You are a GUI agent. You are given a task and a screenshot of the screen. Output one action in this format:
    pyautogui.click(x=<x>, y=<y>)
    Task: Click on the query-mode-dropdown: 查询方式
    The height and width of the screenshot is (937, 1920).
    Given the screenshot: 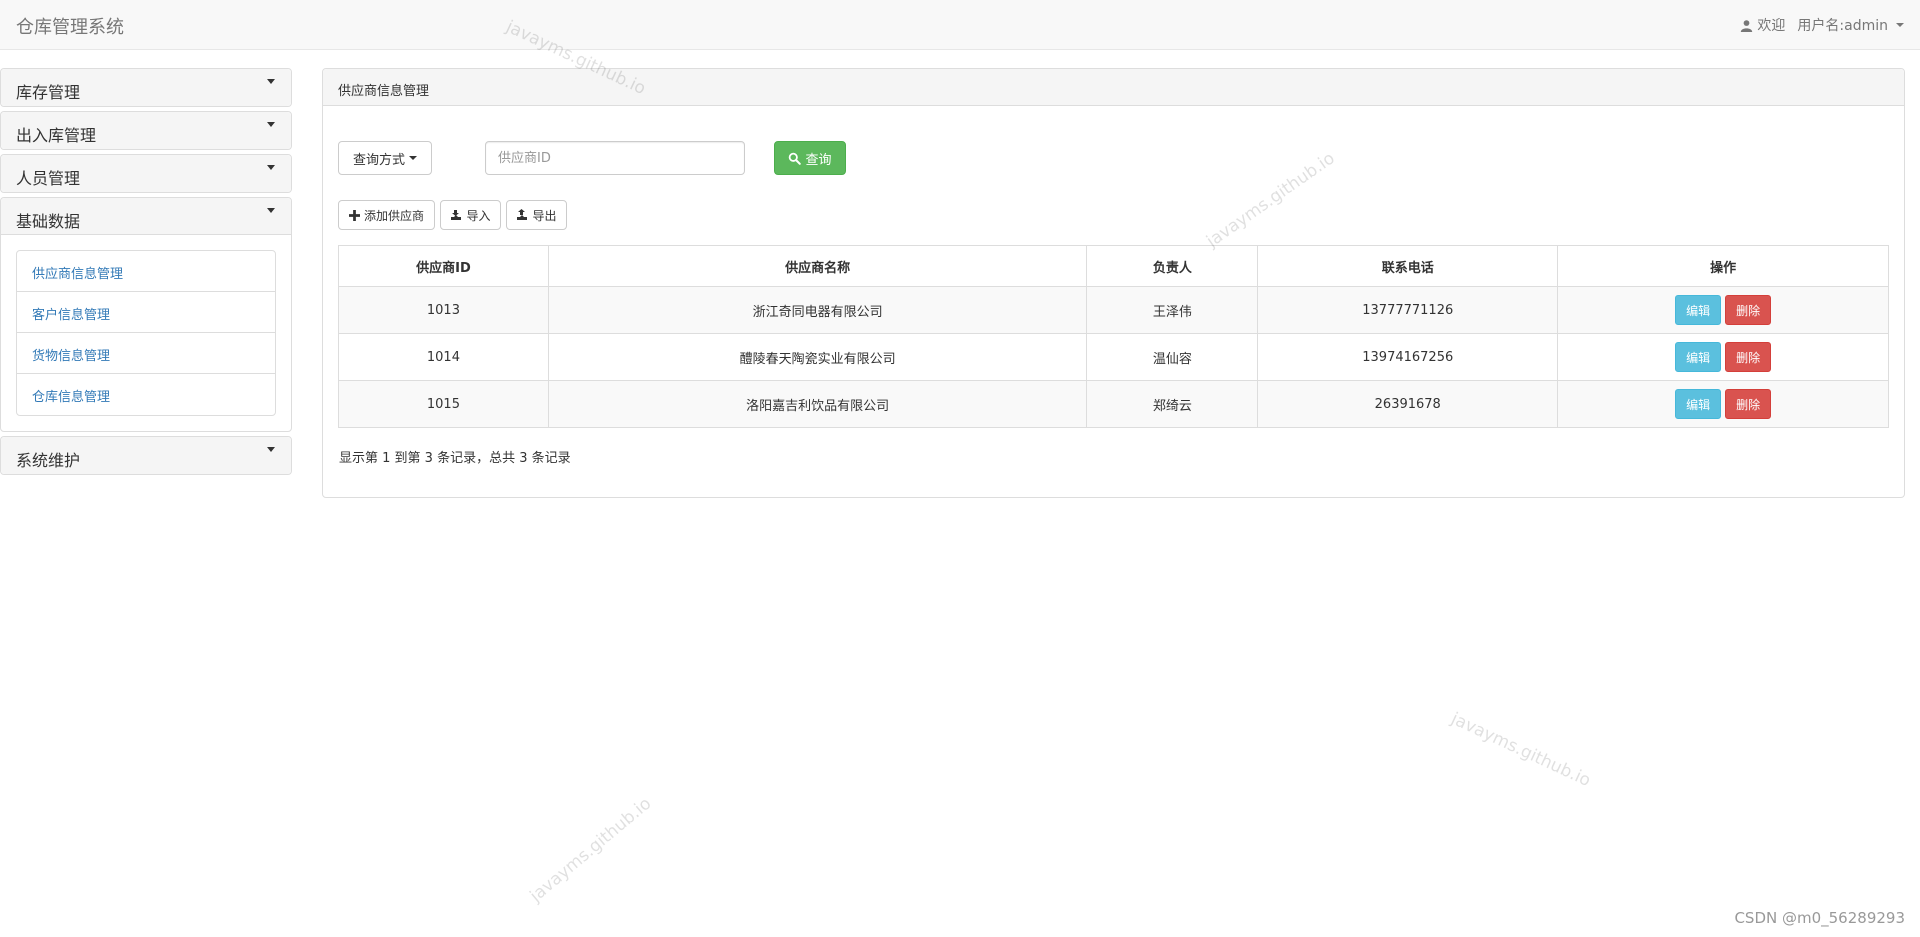 What is the action you would take?
    pyautogui.click(x=385, y=158)
    